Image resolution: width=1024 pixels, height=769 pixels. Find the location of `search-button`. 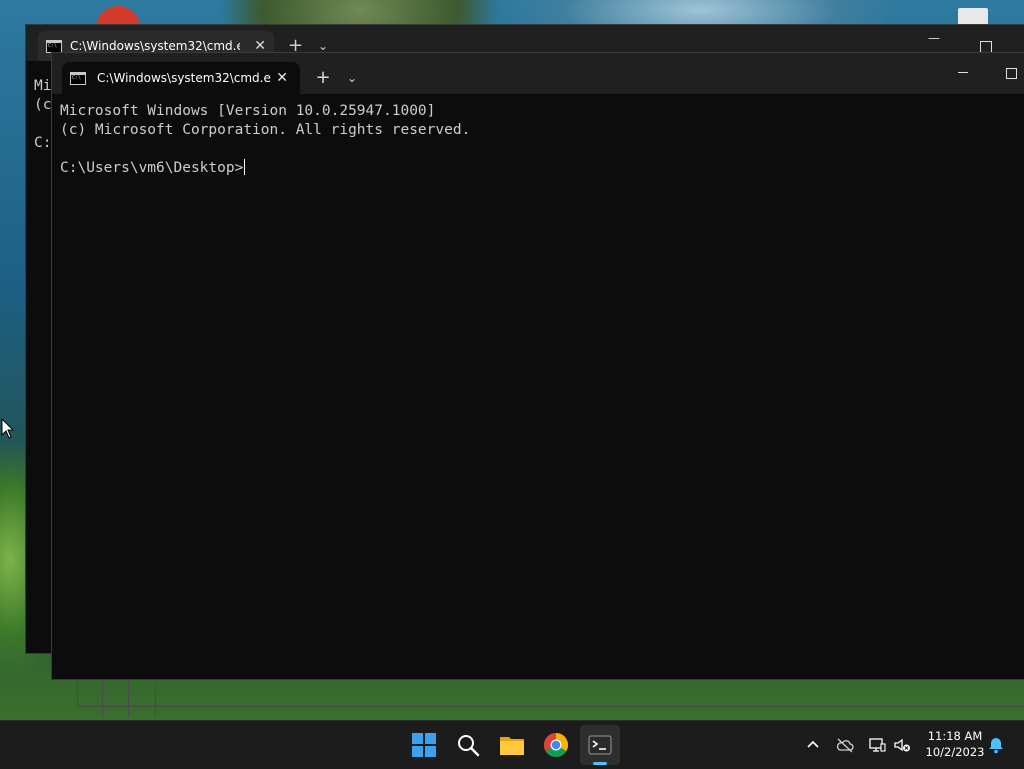

search-button is located at coordinates (468, 745).